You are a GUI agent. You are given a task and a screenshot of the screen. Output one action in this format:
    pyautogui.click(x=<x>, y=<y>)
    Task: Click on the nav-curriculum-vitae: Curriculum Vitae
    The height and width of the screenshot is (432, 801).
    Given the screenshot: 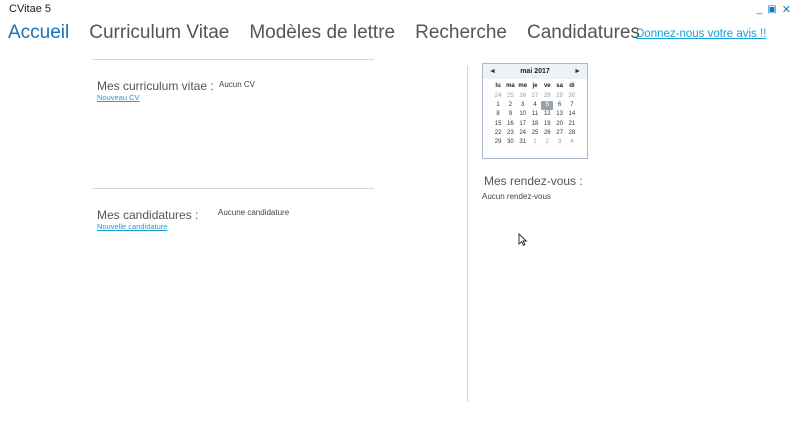 What is the action you would take?
    pyautogui.click(x=159, y=33)
    